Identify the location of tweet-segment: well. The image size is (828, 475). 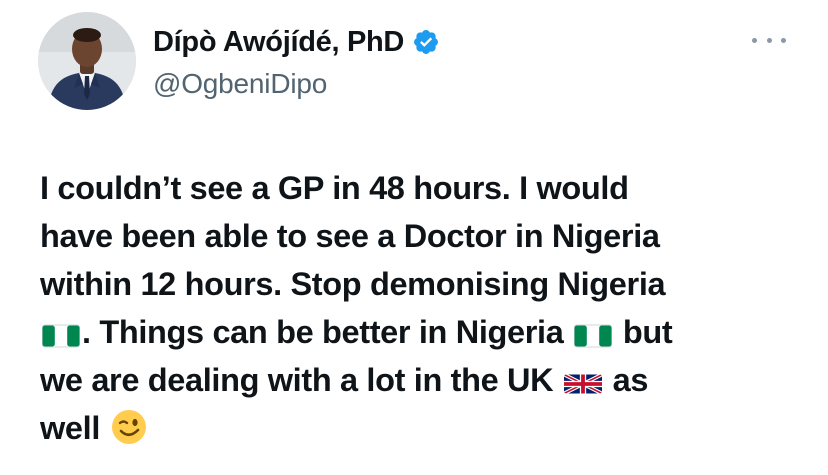
(70, 428).